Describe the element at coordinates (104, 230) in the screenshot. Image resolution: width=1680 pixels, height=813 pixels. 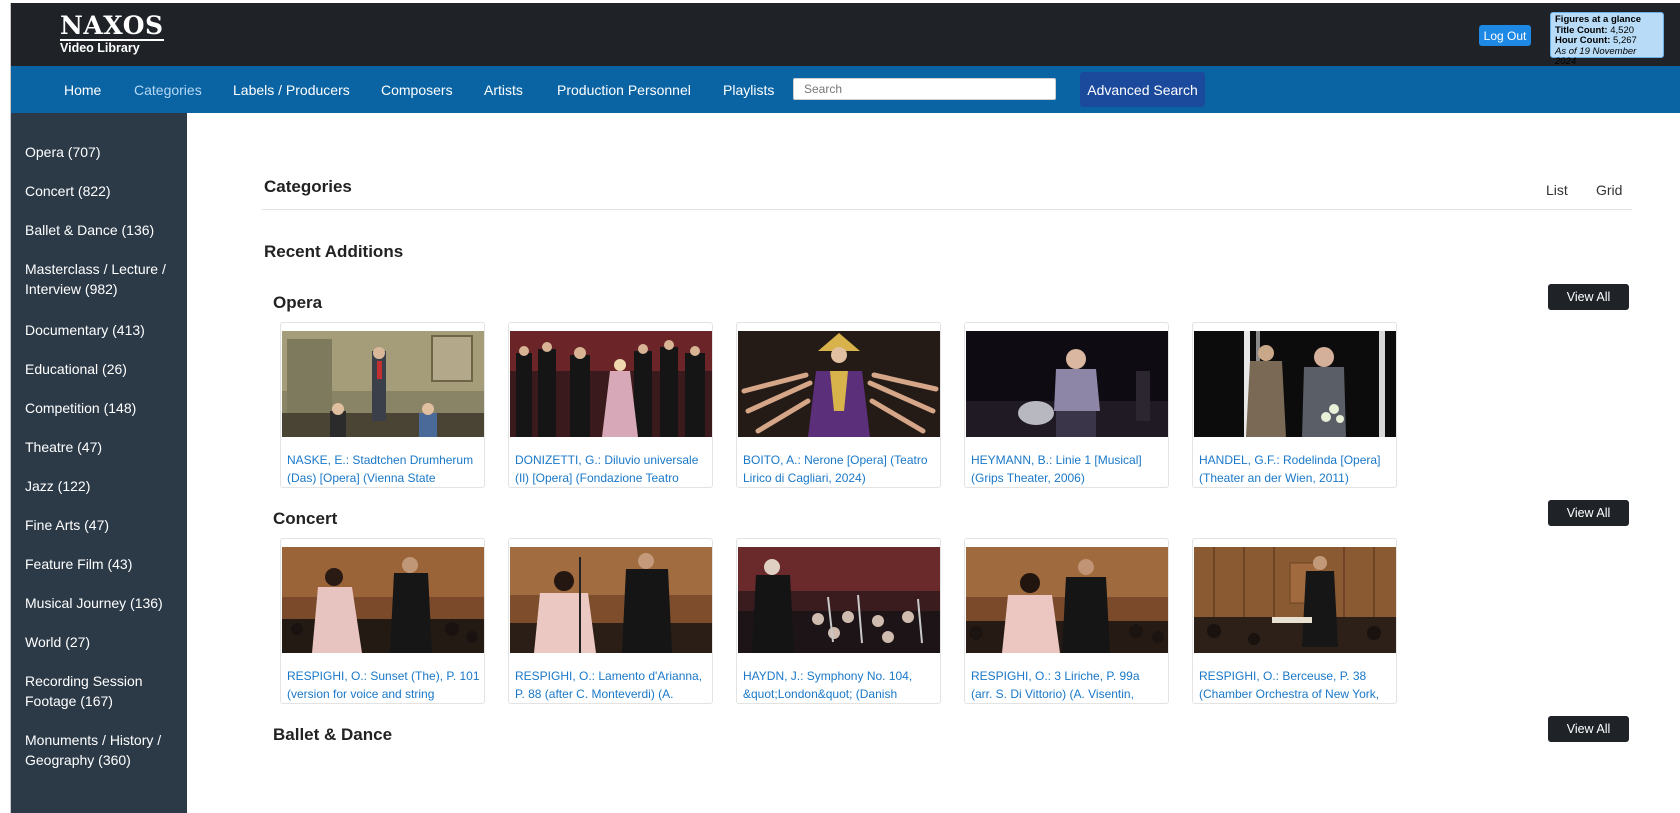
I see `sidebar-item-ballet-dance: Ballet & Dance (136)` at that location.